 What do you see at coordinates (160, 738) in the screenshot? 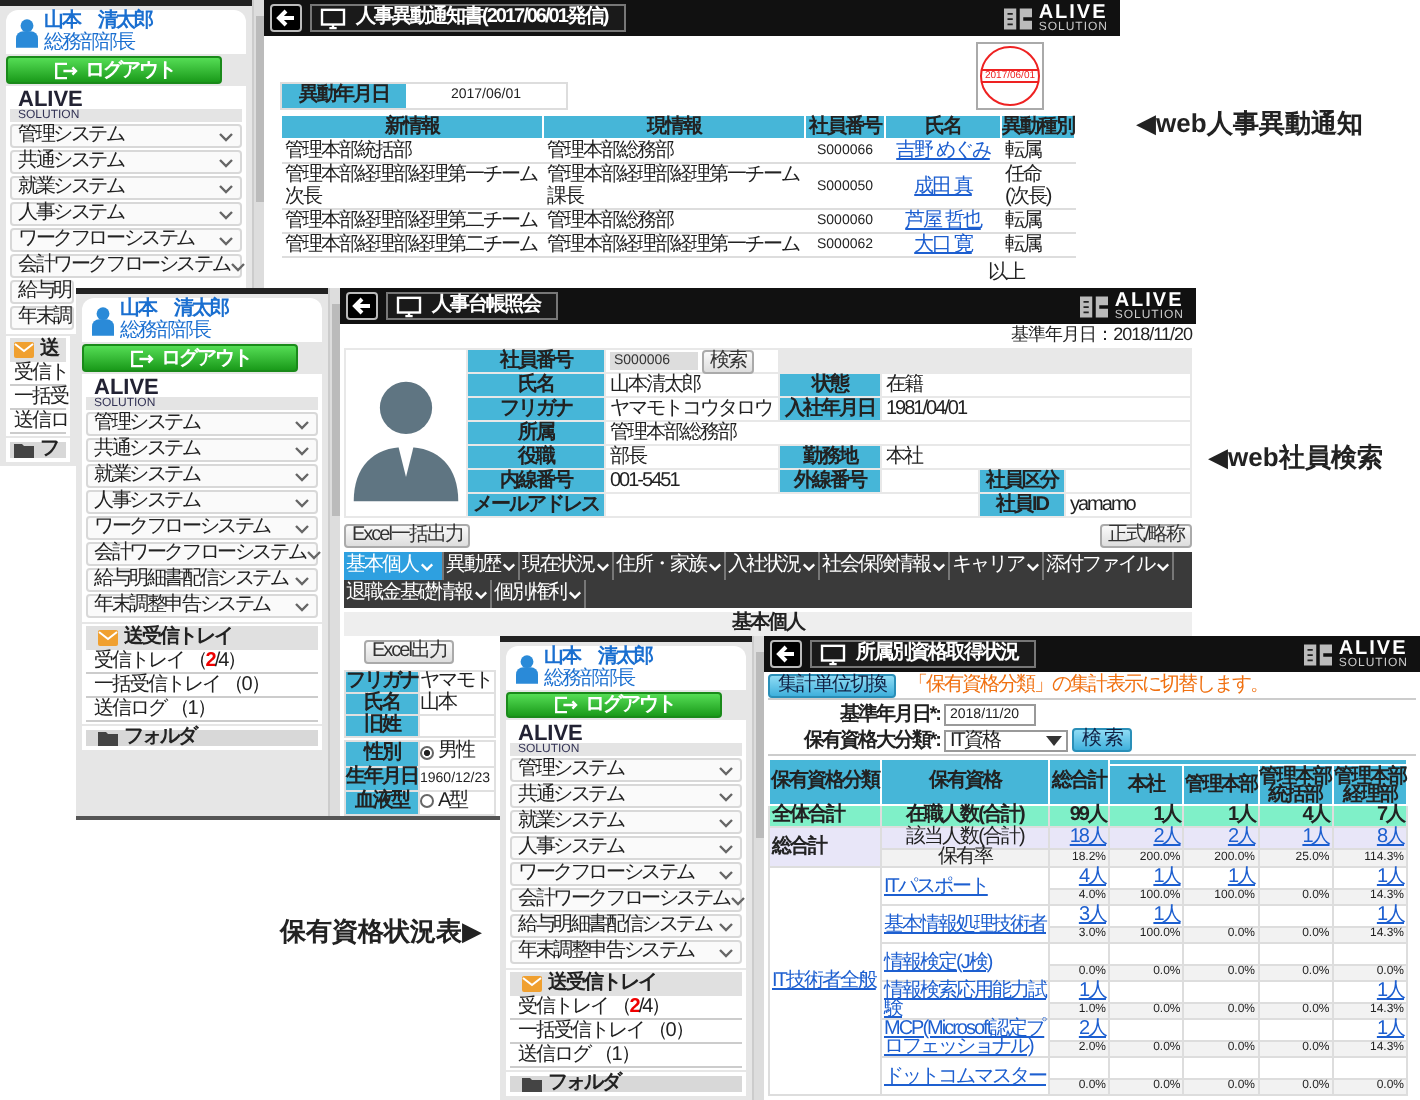
I see `folder-title: フォルダ` at bounding box center [160, 738].